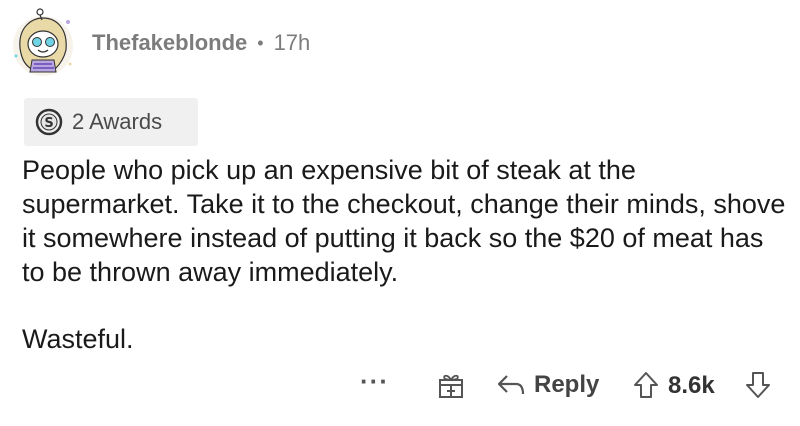 This screenshot has height=426, width=800. What do you see at coordinates (691, 385) in the screenshot?
I see `vote-score: 8.6k` at bounding box center [691, 385].